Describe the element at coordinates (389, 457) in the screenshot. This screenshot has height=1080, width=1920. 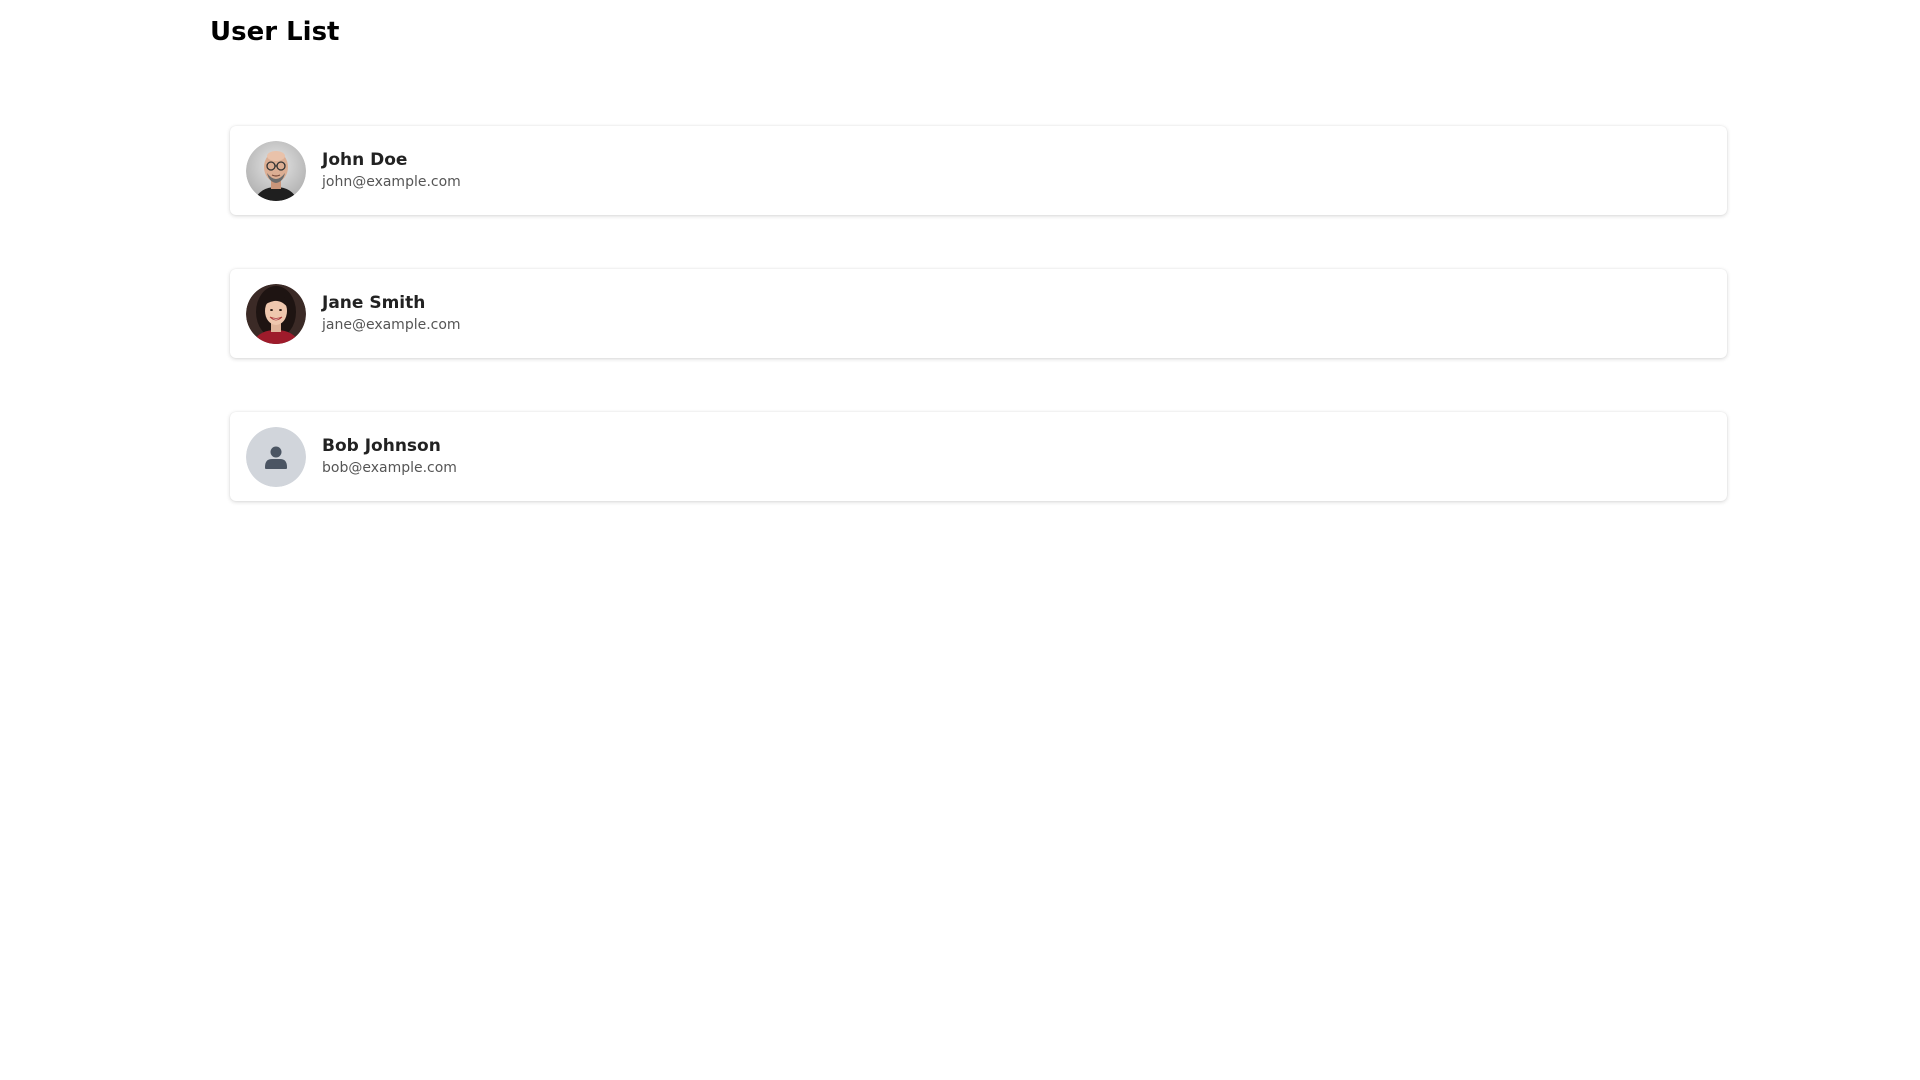
I see `user-info: Bob Johnson bob@example.com` at that location.